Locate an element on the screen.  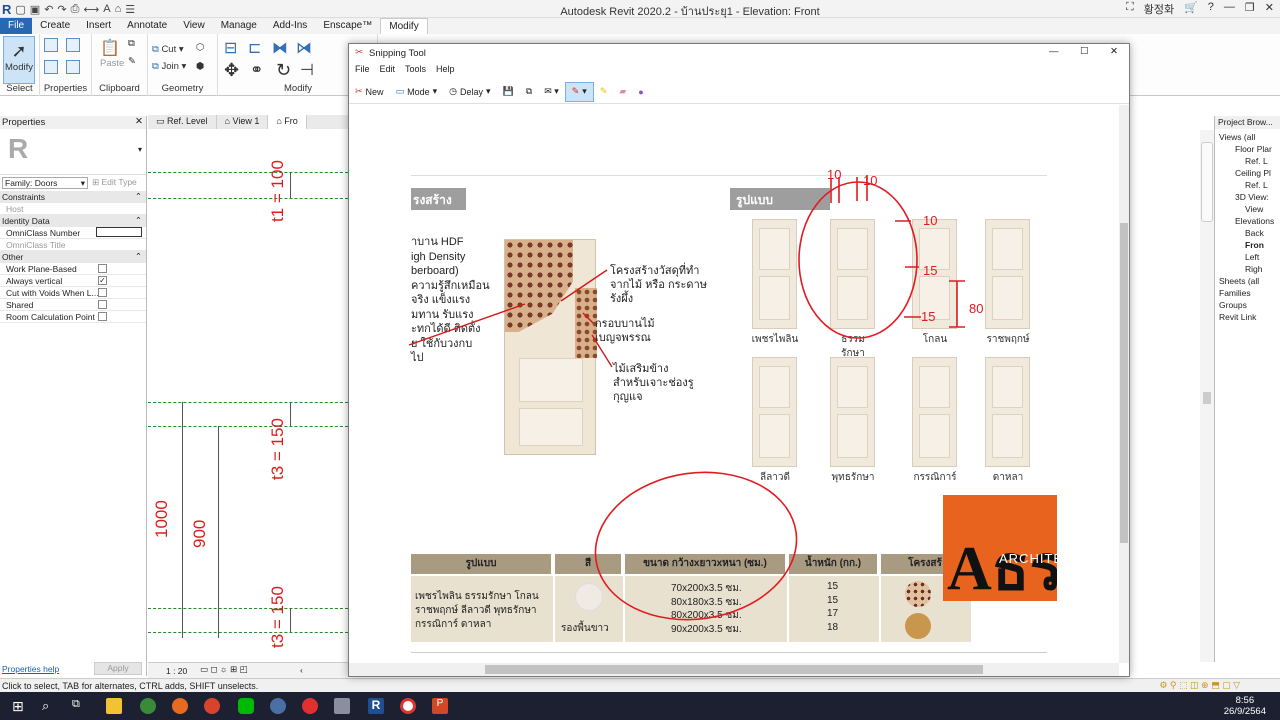
drawing-canvas: t1 = 100 t3 = 150 1000 900 t3 = 150 is located at coordinates (248, 396).